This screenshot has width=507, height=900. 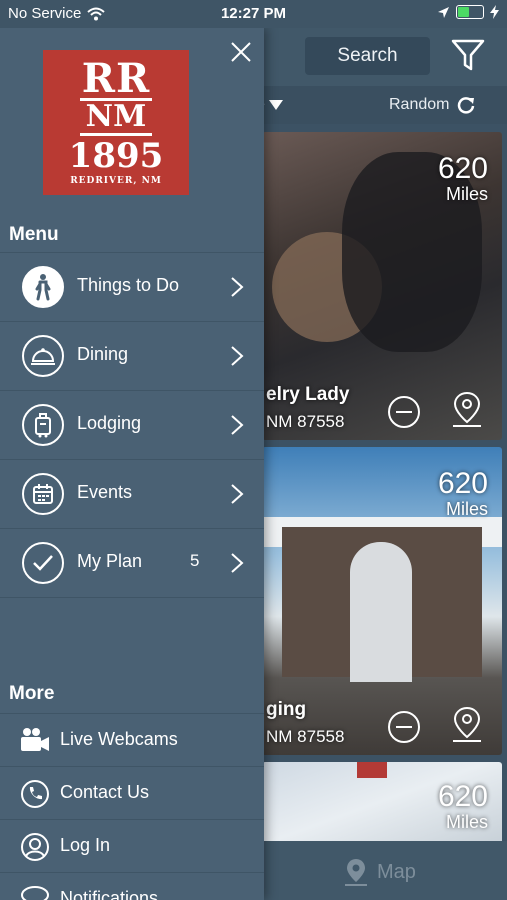 What do you see at coordinates (43, 356) in the screenshot?
I see `dining-cloche-icon` at bounding box center [43, 356].